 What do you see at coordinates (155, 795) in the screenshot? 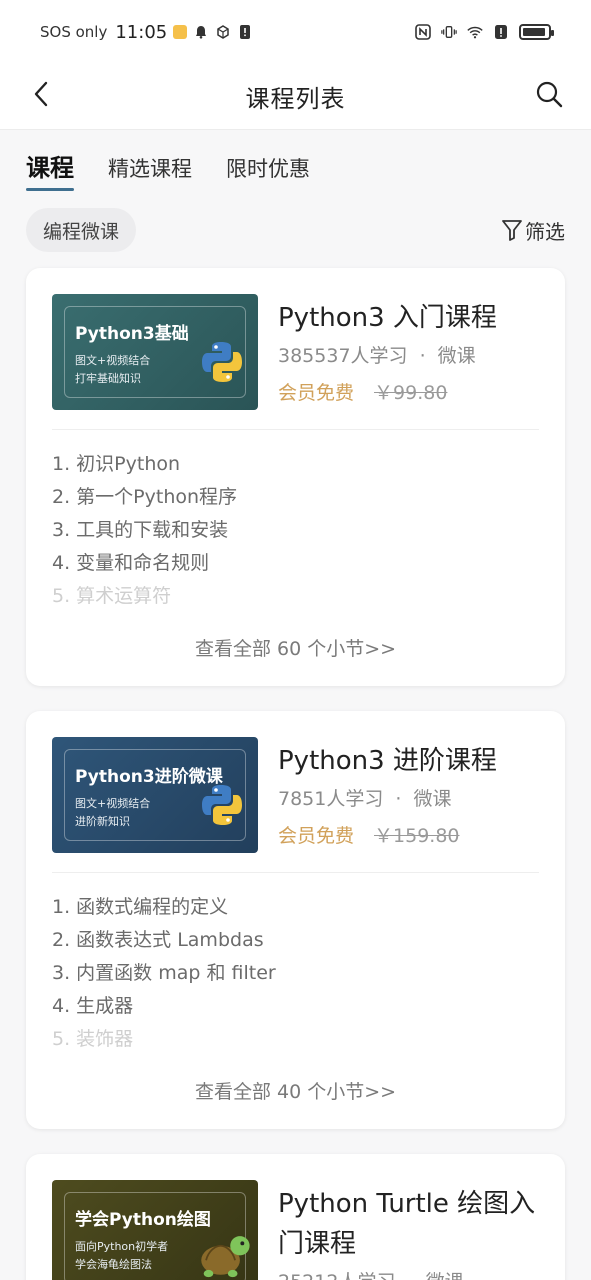
I see `course-thumbnail: Python3进阶微课 图文+视频结合 进阶新知识` at bounding box center [155, 795].